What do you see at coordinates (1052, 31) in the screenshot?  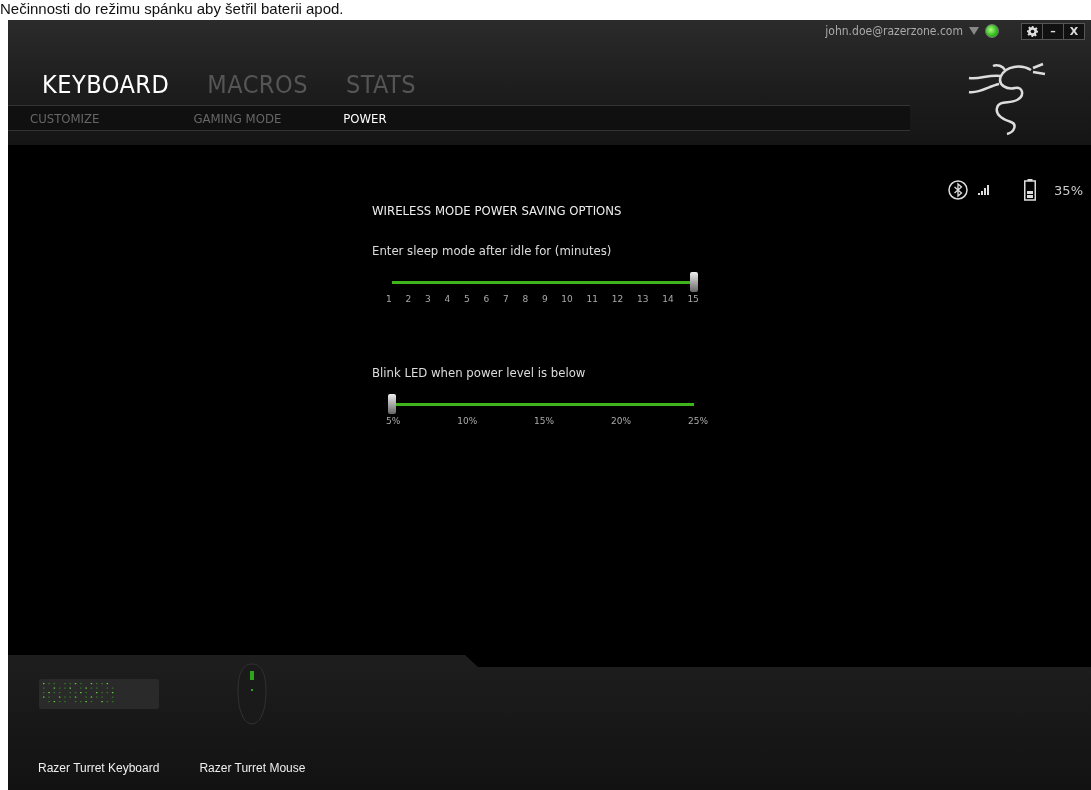 I see `minimize-button: –` at bounding box center [1052, 31].